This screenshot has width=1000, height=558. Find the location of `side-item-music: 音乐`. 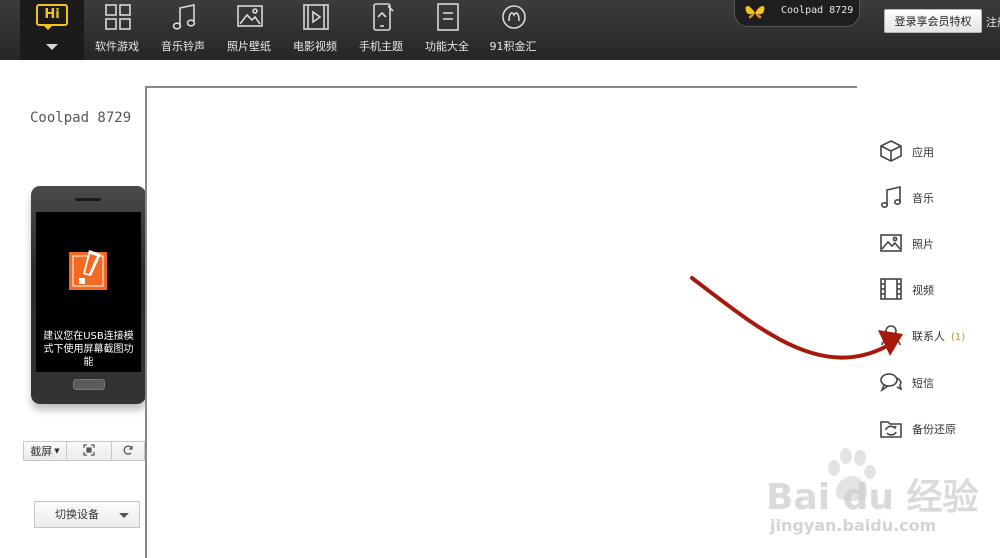

side-item-music: 音乐 is located at coordinates (934, 197).